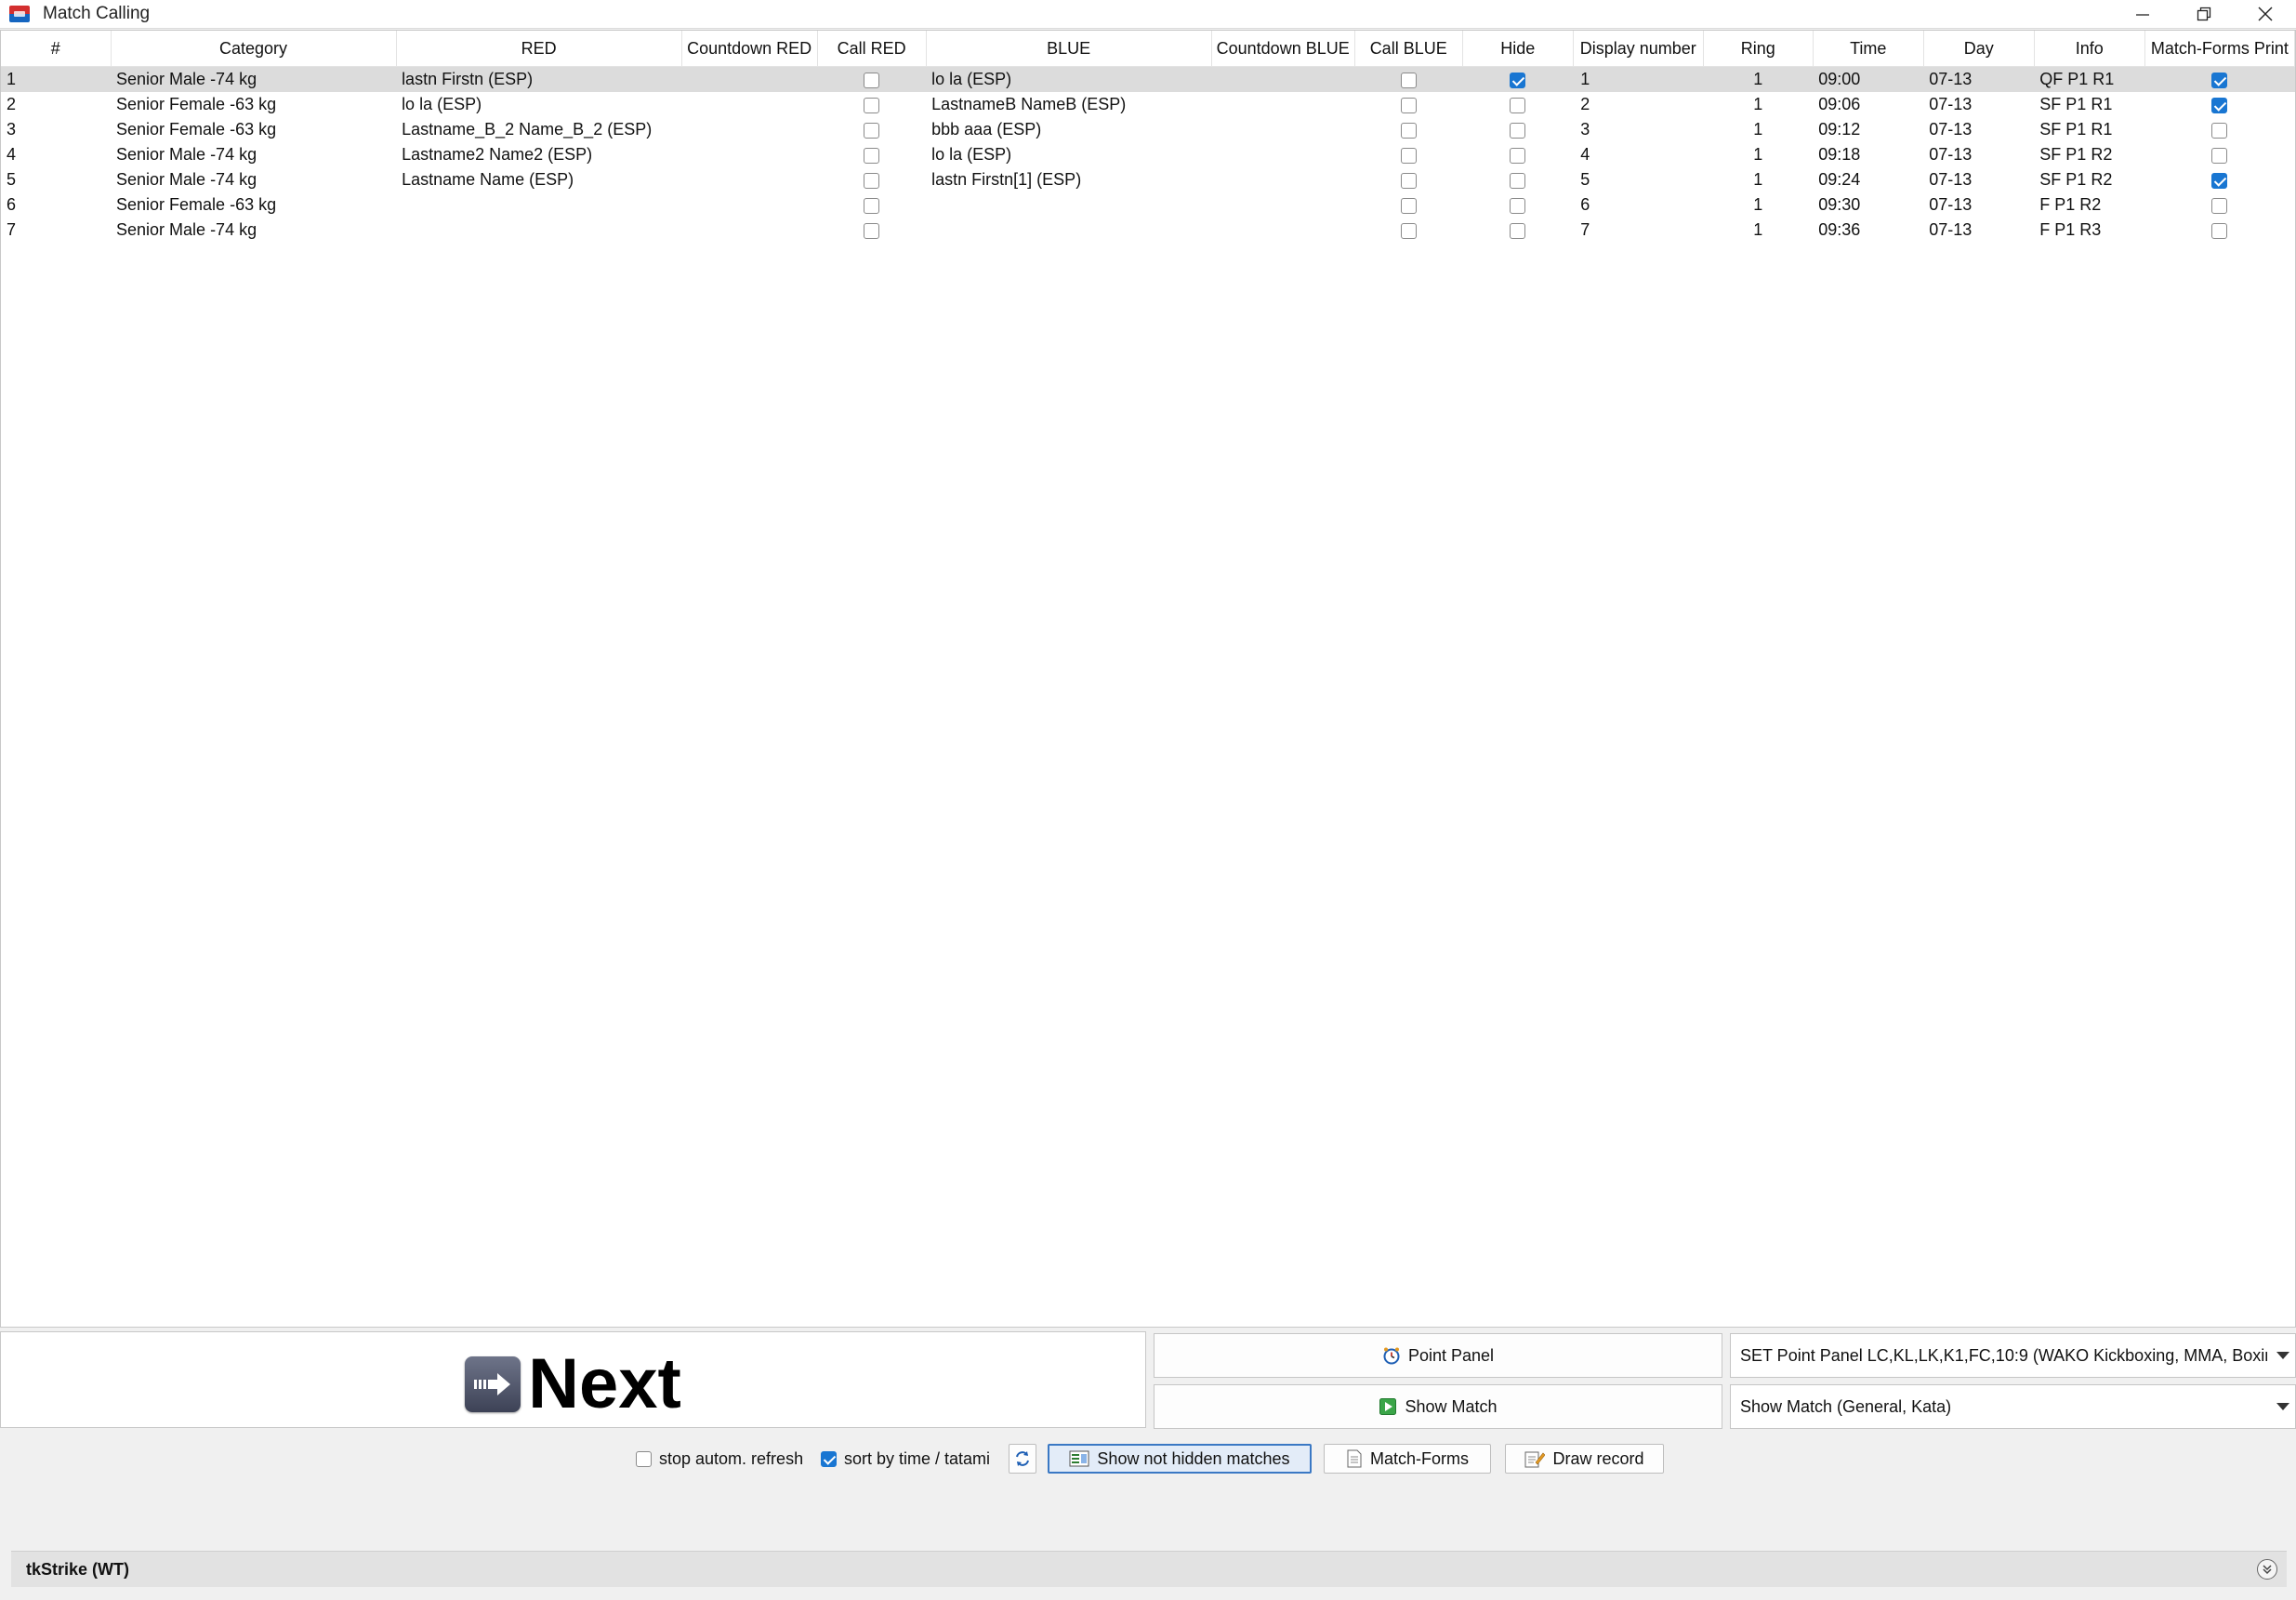  What do you see at coordinates (1518, 49) in the screenshot?
I see `column-header: Hide` at bounding box center [1518, 49].